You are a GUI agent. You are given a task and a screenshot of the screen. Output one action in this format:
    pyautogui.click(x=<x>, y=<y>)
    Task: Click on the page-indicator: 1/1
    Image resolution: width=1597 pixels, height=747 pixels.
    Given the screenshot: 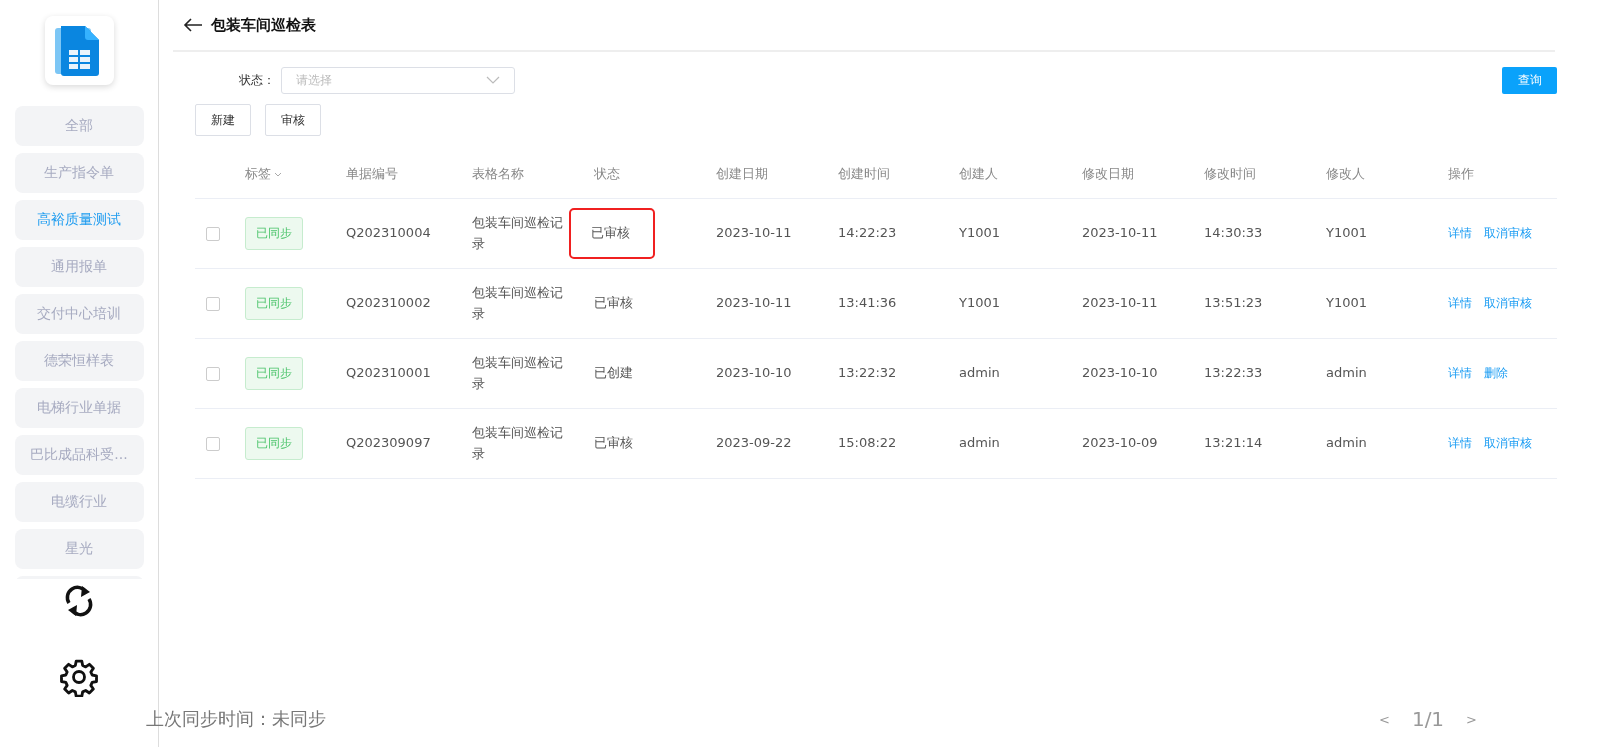 What is the action you would take?
    pyautogui.click(x=1428, y=719)
    